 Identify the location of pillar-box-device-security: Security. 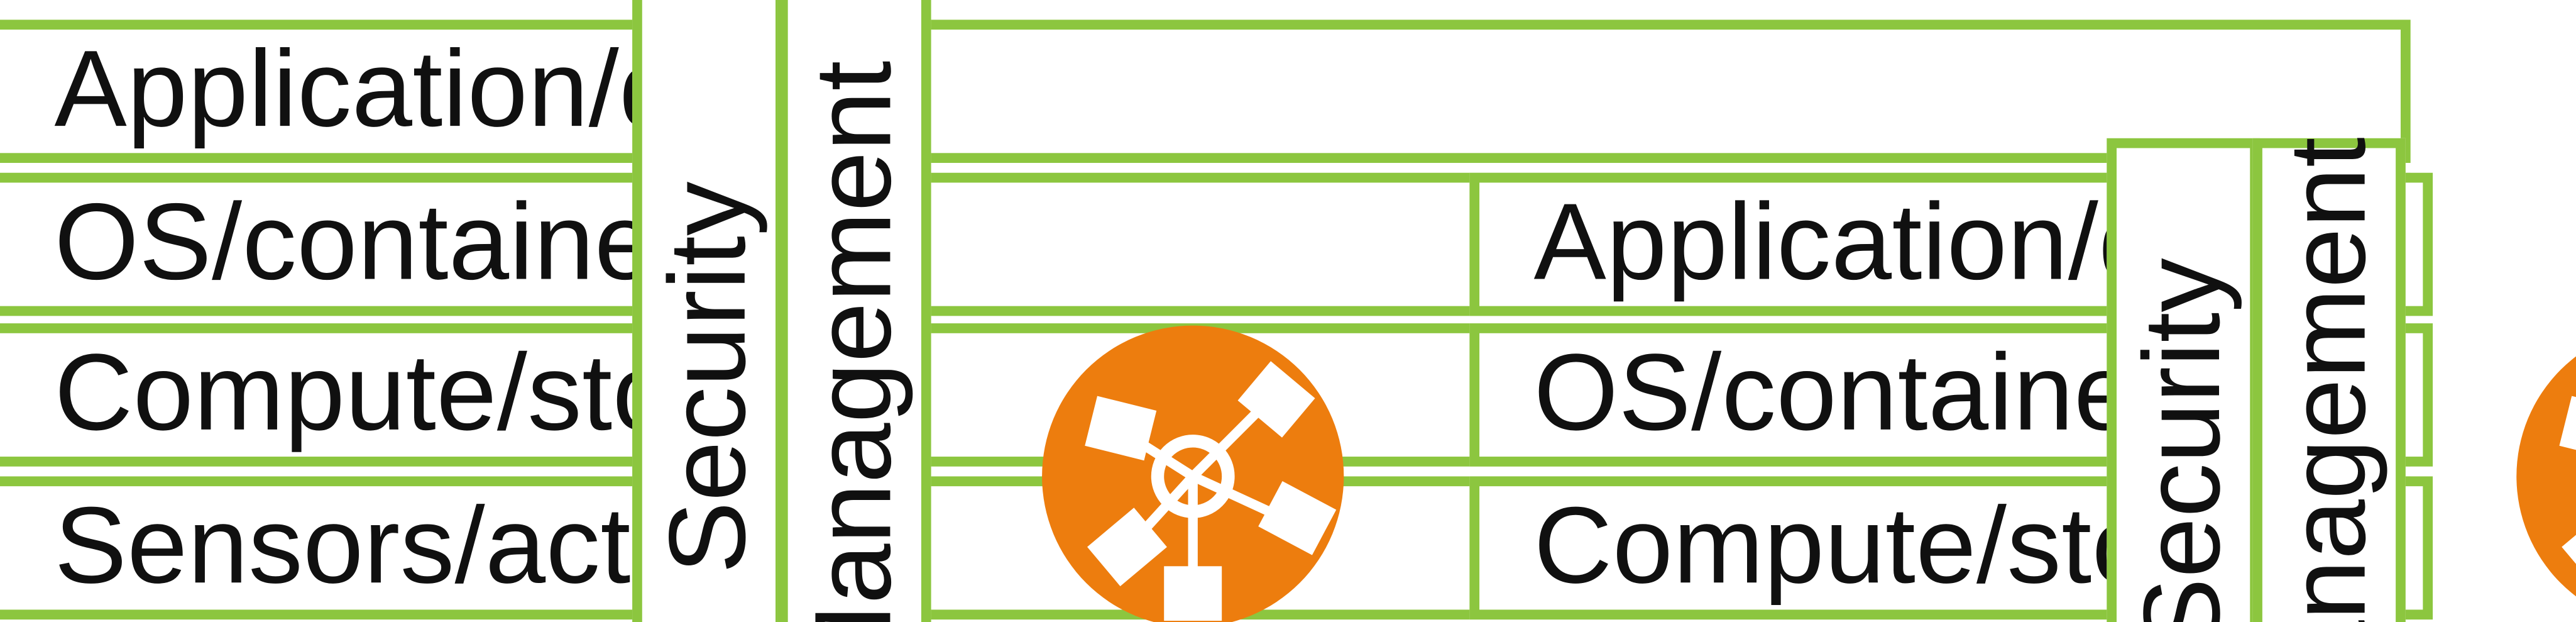
(709, 311).